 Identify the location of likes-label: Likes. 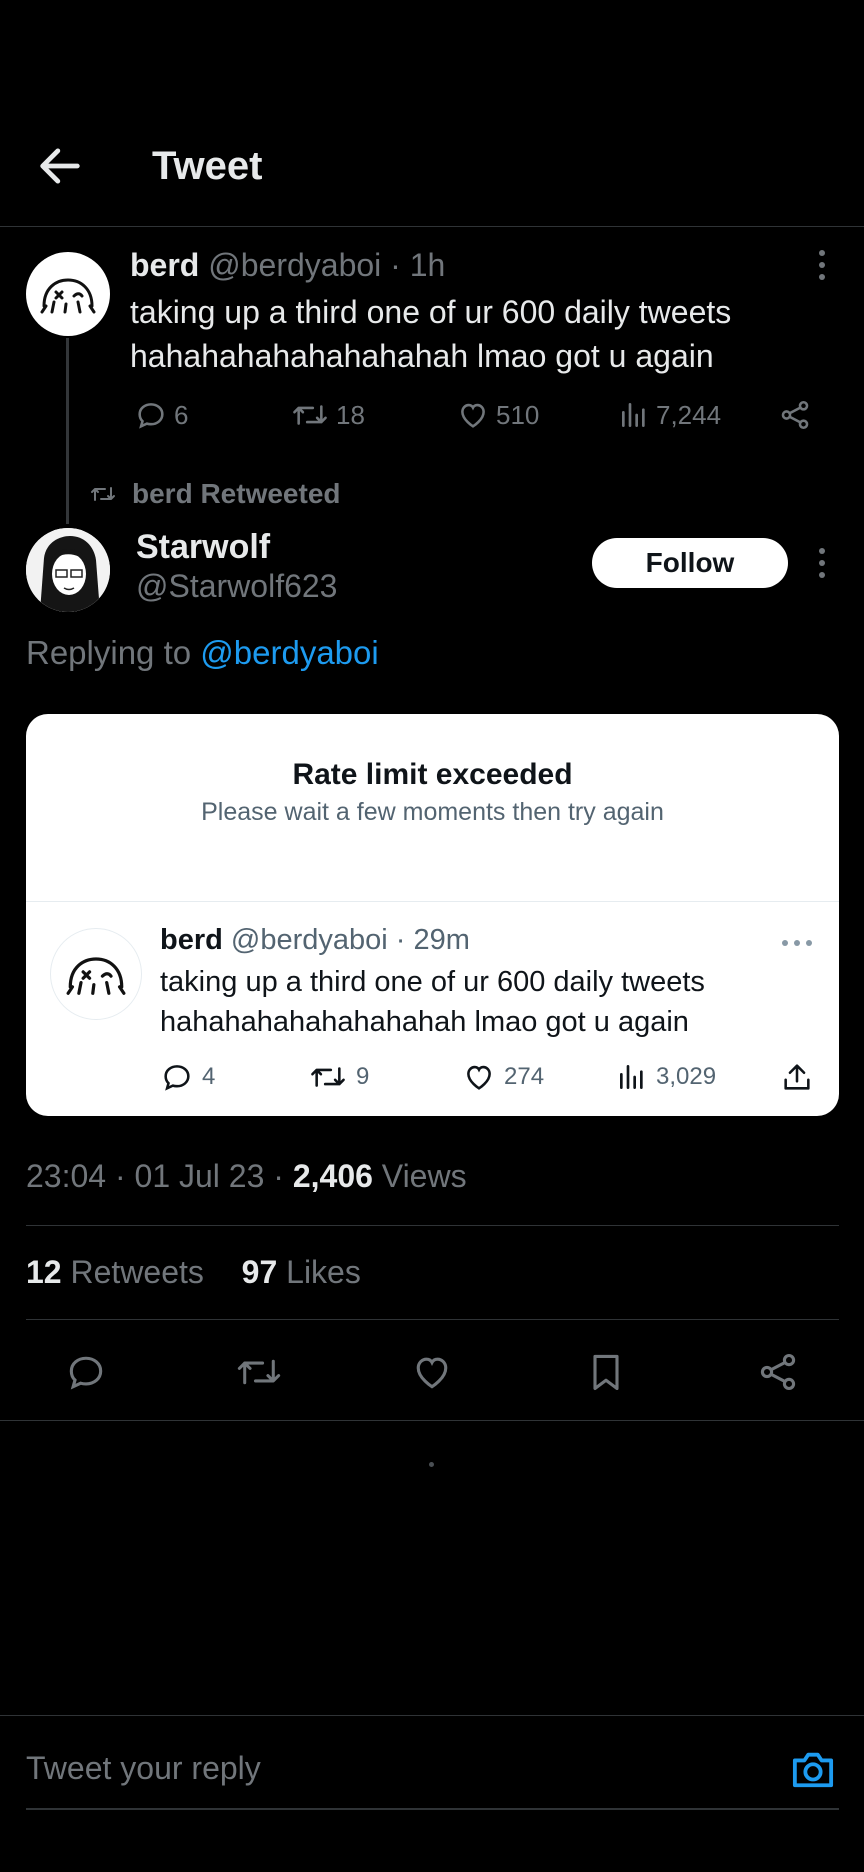
(319, 1272).